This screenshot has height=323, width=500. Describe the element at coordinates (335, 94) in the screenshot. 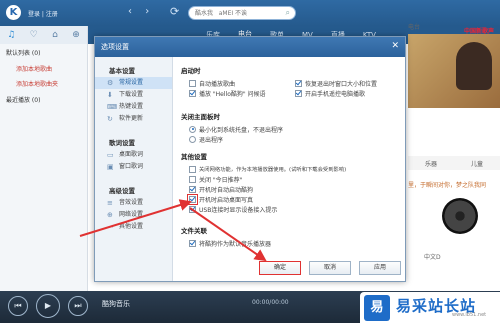

I see `option-label: 开启手机遥控电脑播歌` at that location.